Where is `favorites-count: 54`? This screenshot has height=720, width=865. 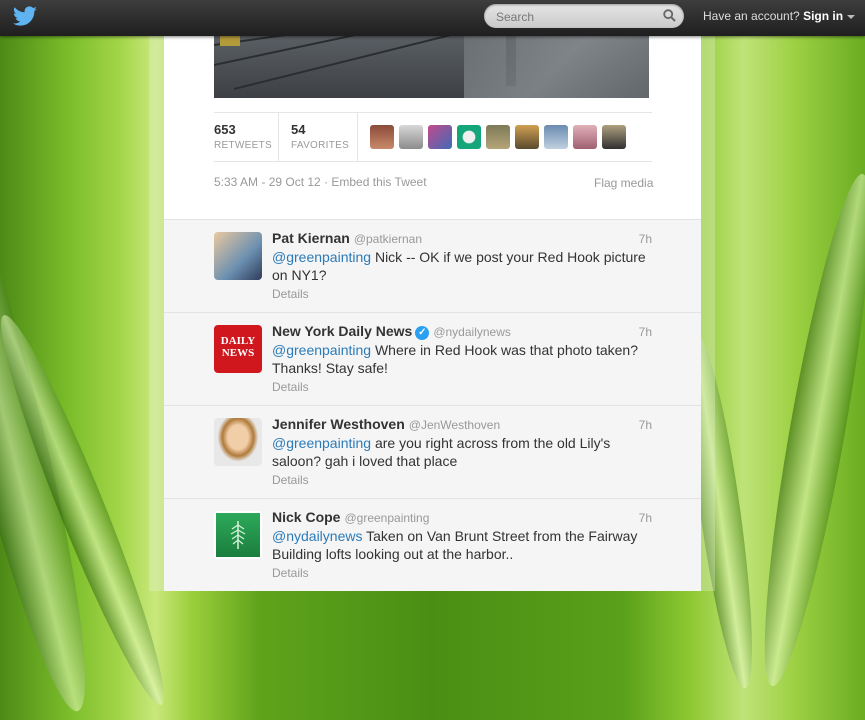
favorites-count: 54 is located at coordinates (298, 129).